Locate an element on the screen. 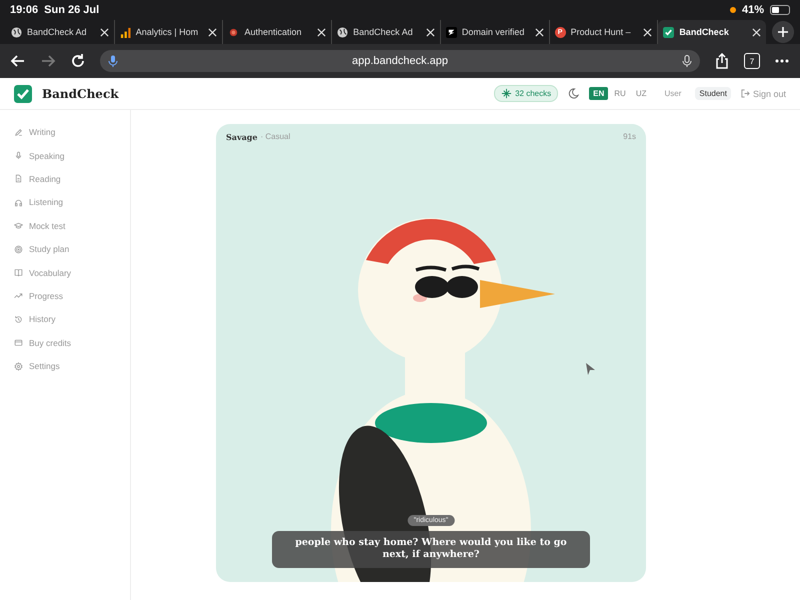 The image size is (800, 600). doc-icon is located at coordinates (18, 179).